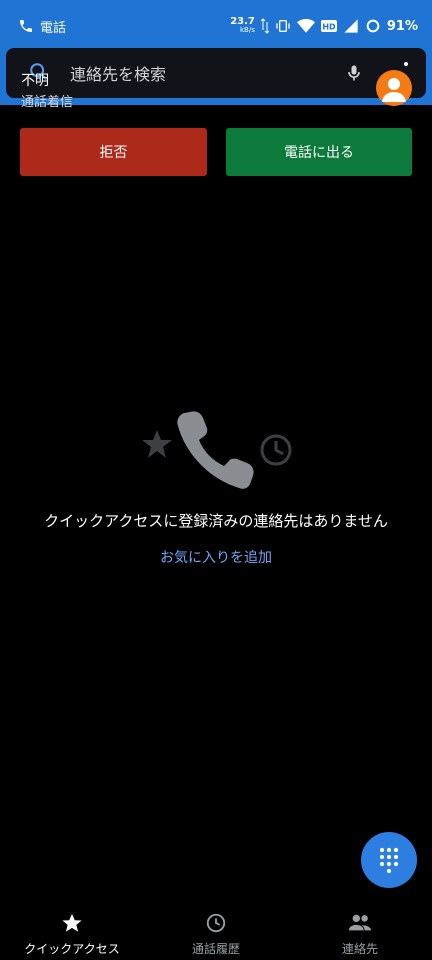 Image resolution: width=432 pixels, height=960 pixels. I want to click on tab-contacts: 連絡先, so click(360, 930).